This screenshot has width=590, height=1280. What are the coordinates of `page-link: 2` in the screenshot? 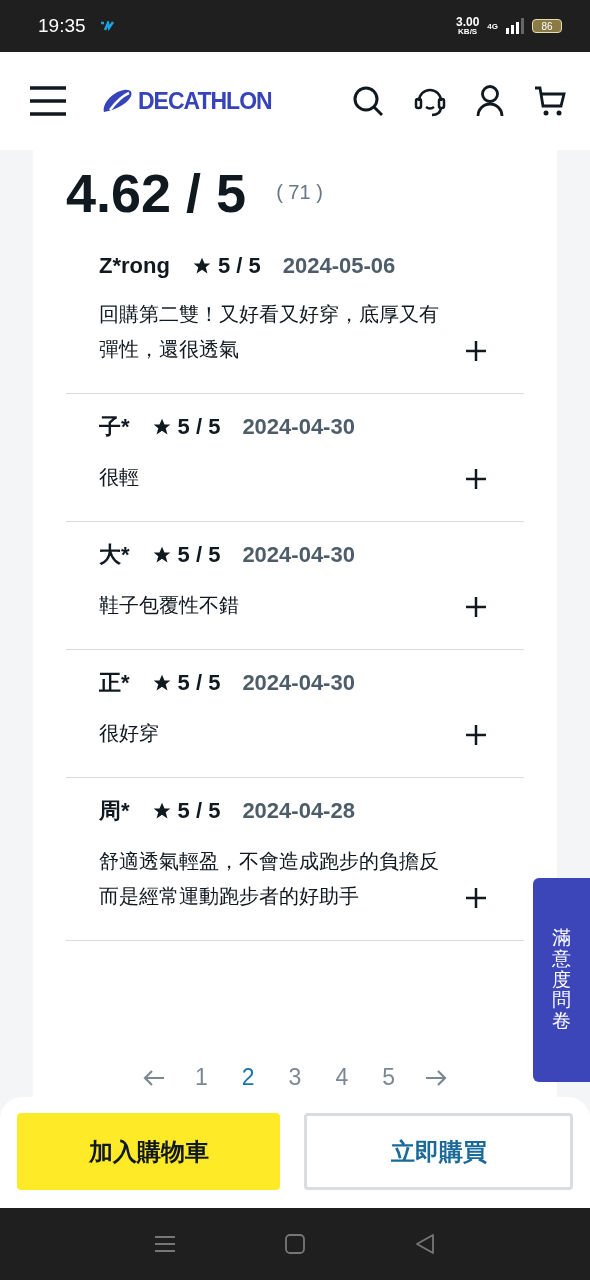 It's located at (248, 1077).